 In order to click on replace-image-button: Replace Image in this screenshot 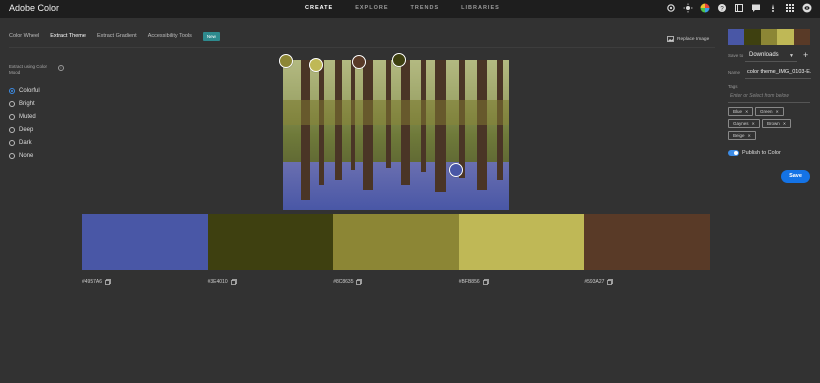, I will do `click(688, 39)`.